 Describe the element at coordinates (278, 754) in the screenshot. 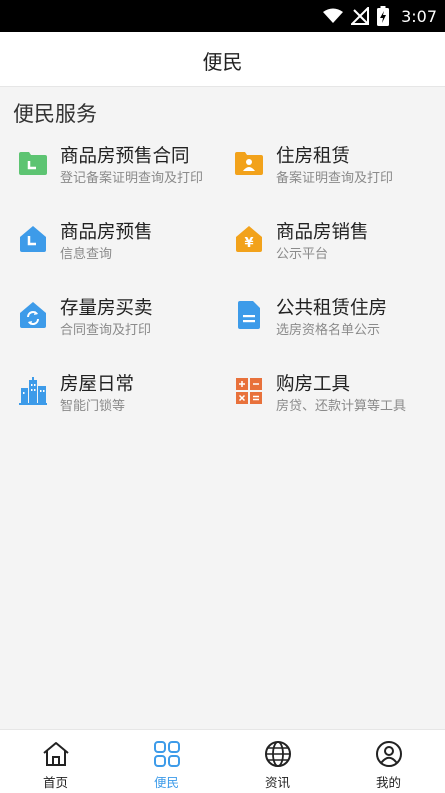

I see `globe-icon` at that location.